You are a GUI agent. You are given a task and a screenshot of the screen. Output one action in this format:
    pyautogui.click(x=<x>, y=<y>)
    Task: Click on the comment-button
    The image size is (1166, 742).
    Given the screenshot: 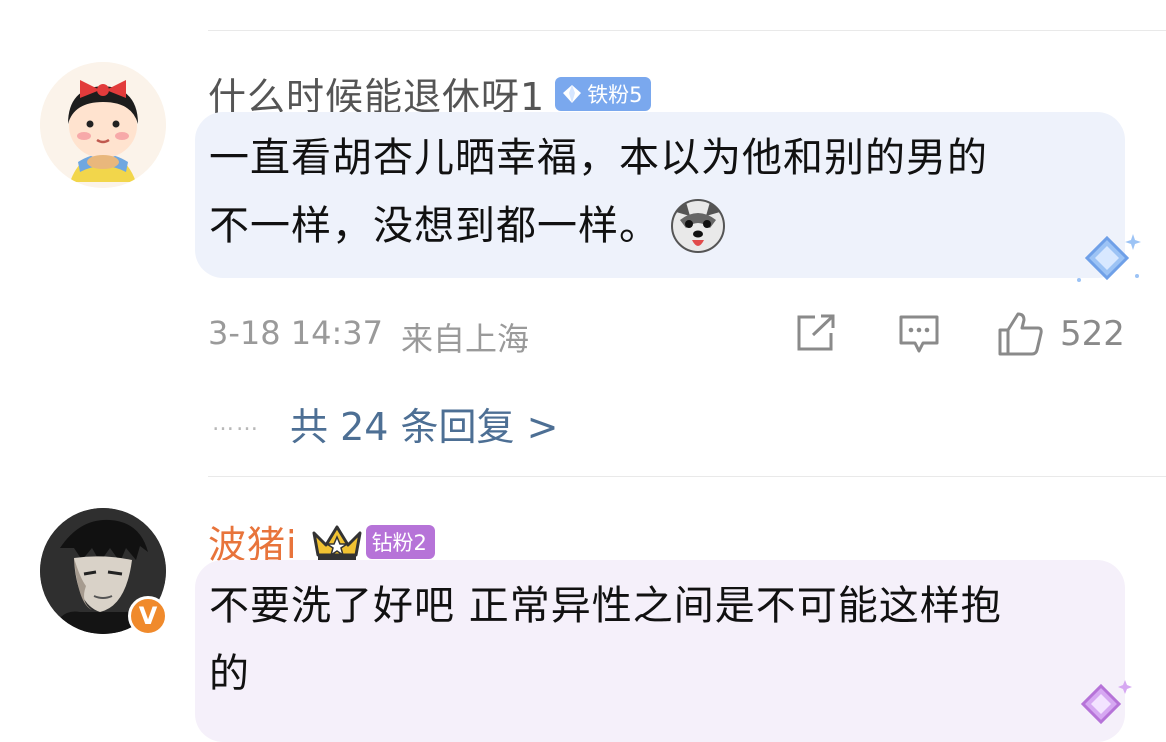 What is the action you would take?
    pyautogui.click(x=919, y=335)
    